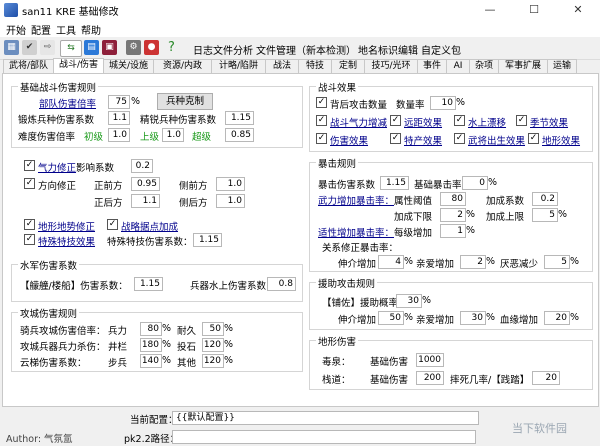 This screenshot has height=446, width=600. I want to click on aid-fellow-input: 50, so click(391, 318).